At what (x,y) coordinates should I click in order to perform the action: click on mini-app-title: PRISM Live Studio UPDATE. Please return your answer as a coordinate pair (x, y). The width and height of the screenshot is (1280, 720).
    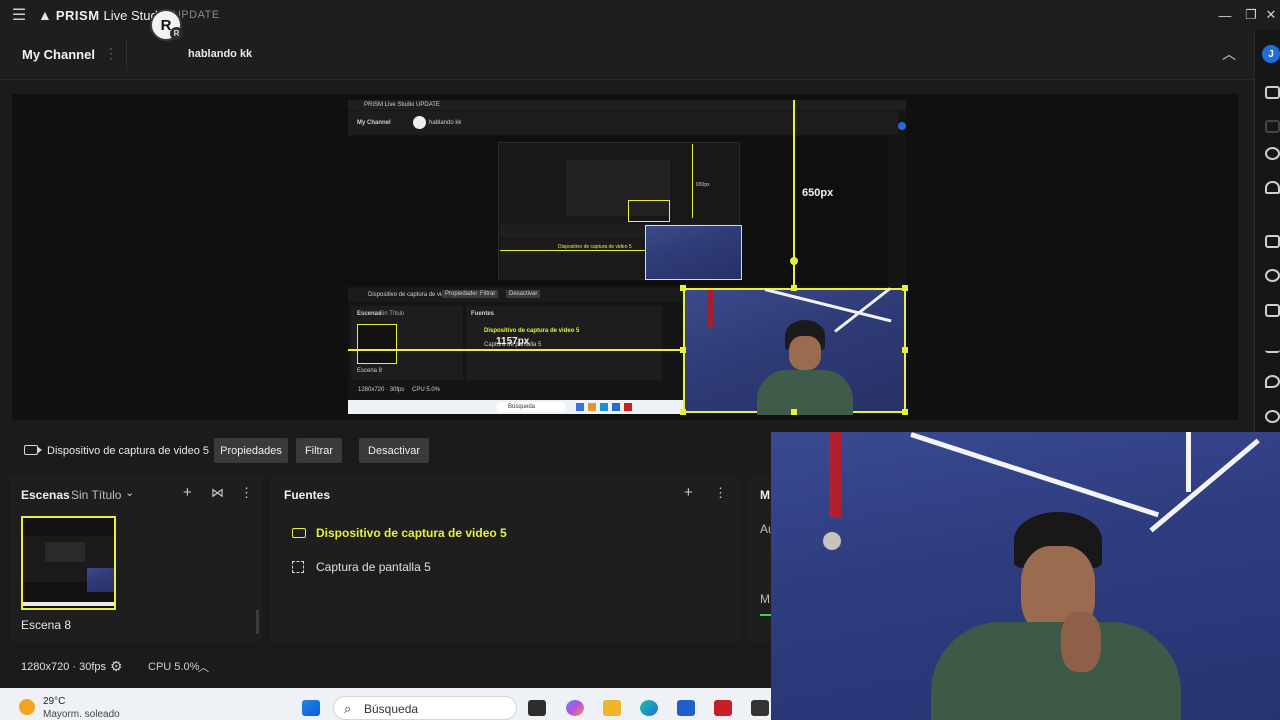
    Looking at the image, I should click on (402, 105).